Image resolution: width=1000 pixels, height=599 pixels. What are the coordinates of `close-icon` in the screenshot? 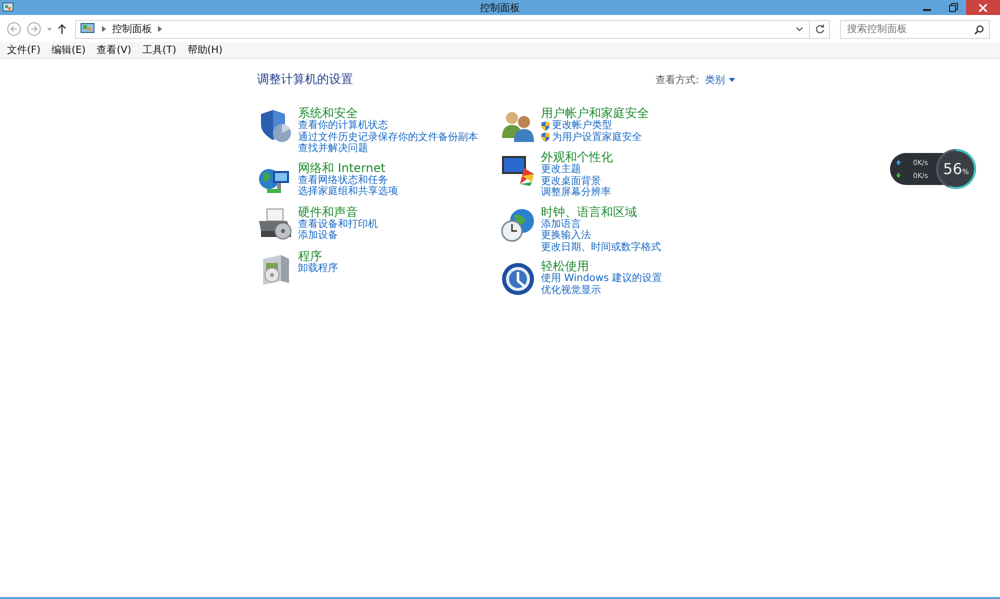 It's located at (983, 8).